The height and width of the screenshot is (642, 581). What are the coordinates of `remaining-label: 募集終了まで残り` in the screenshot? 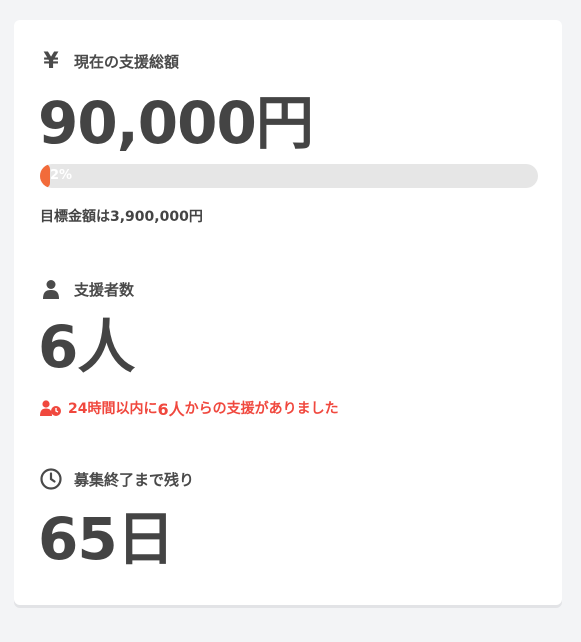 It's located at (134, 479).